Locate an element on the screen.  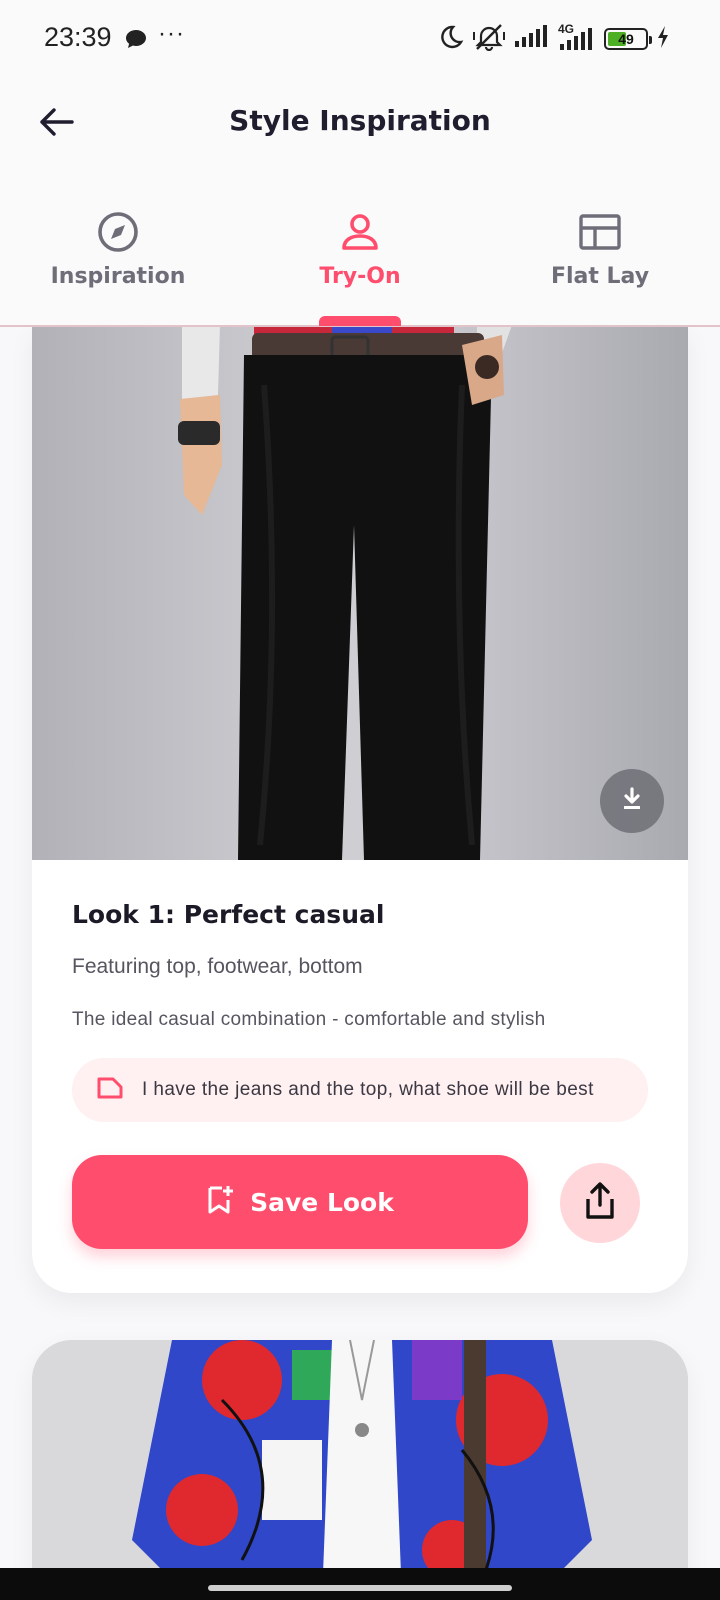
save-look-button: Save Look is located at coordinates (300, 1202).